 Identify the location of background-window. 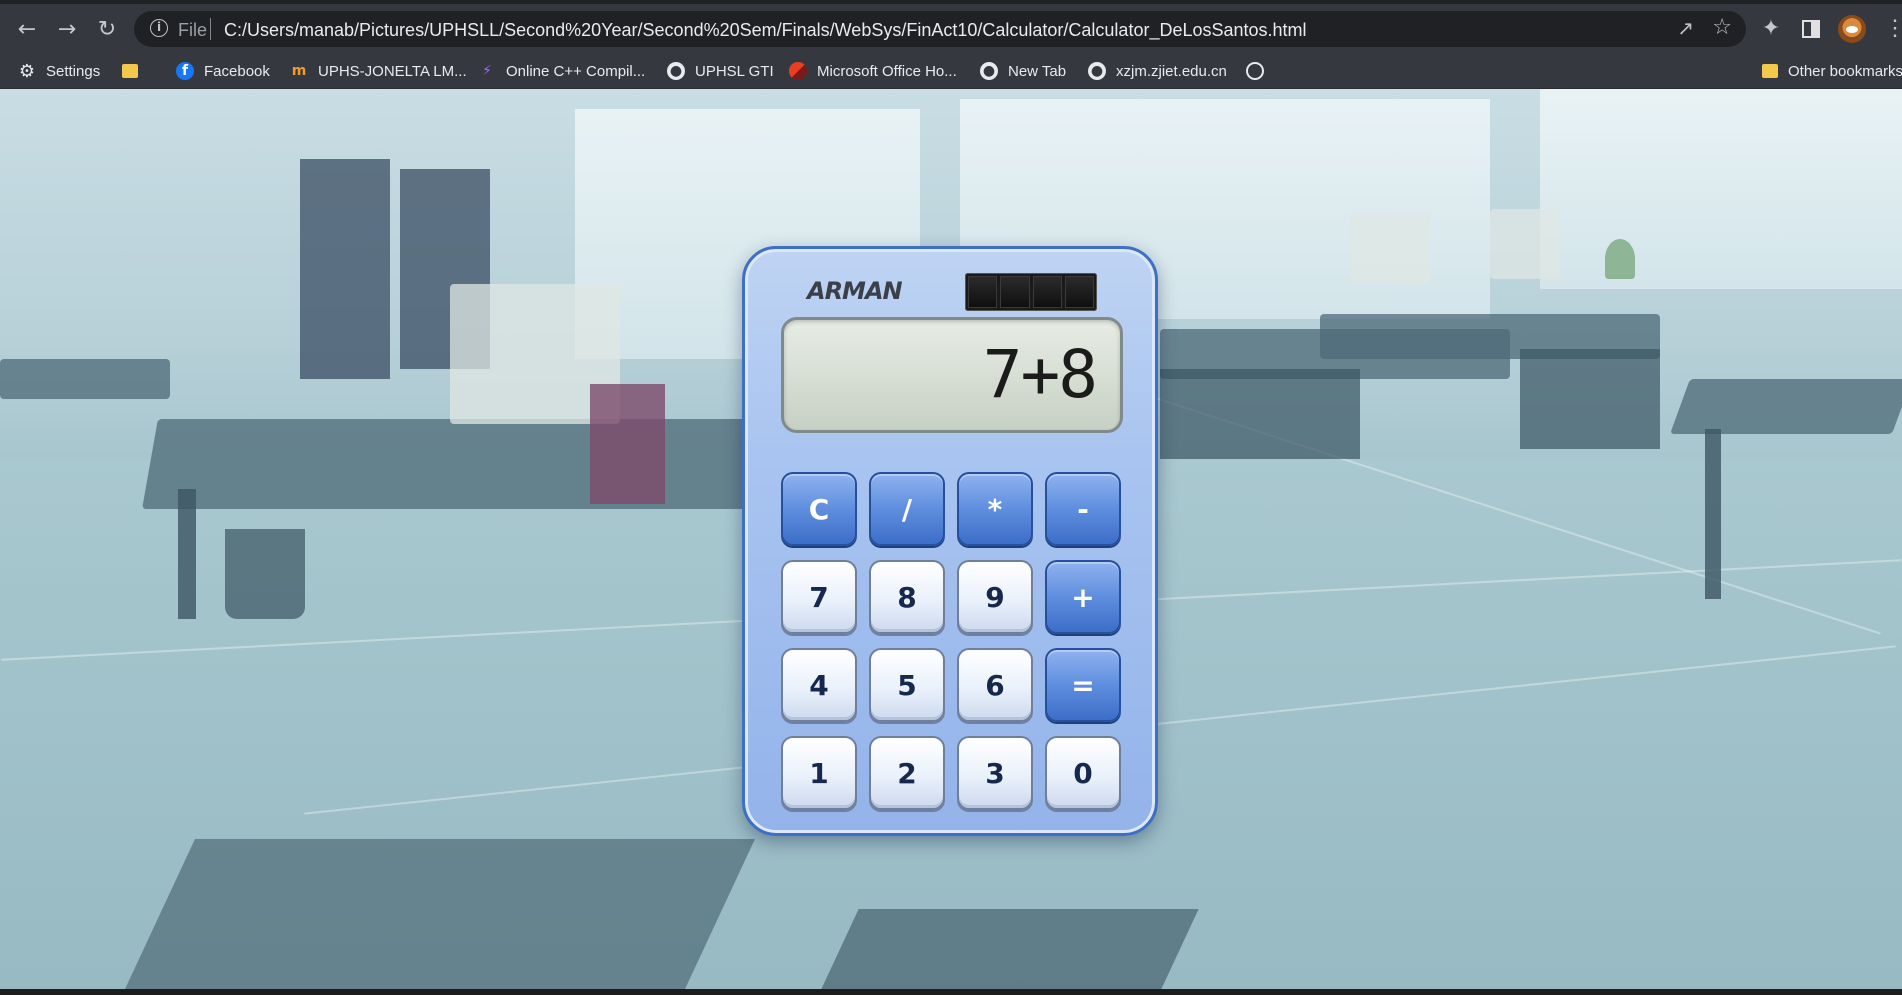
(1721, 189).